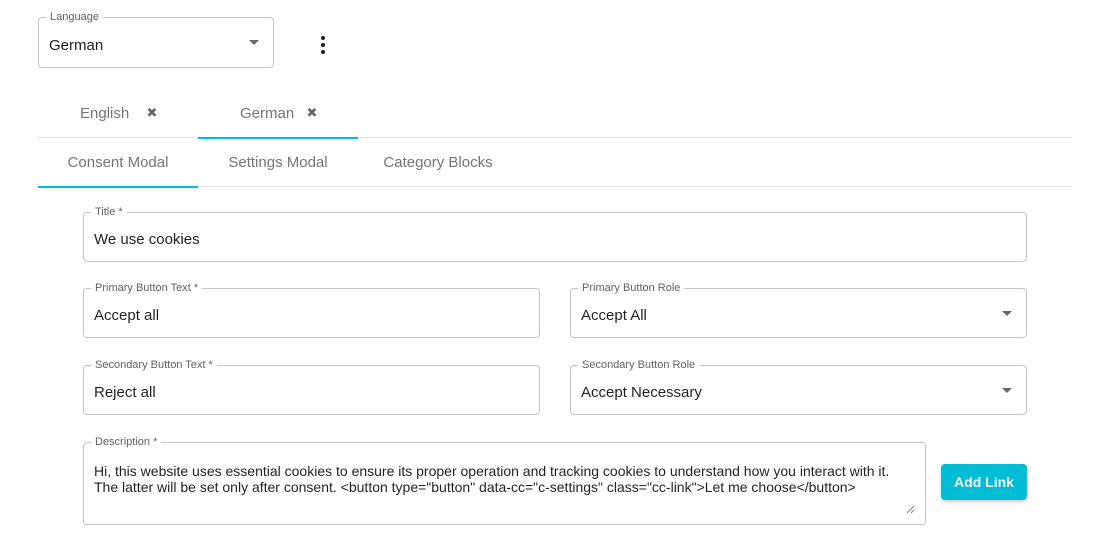 The height and width of the screenshot is (546, 1113). I want to click on tab-label: Settings Modal, so click(278, 162).